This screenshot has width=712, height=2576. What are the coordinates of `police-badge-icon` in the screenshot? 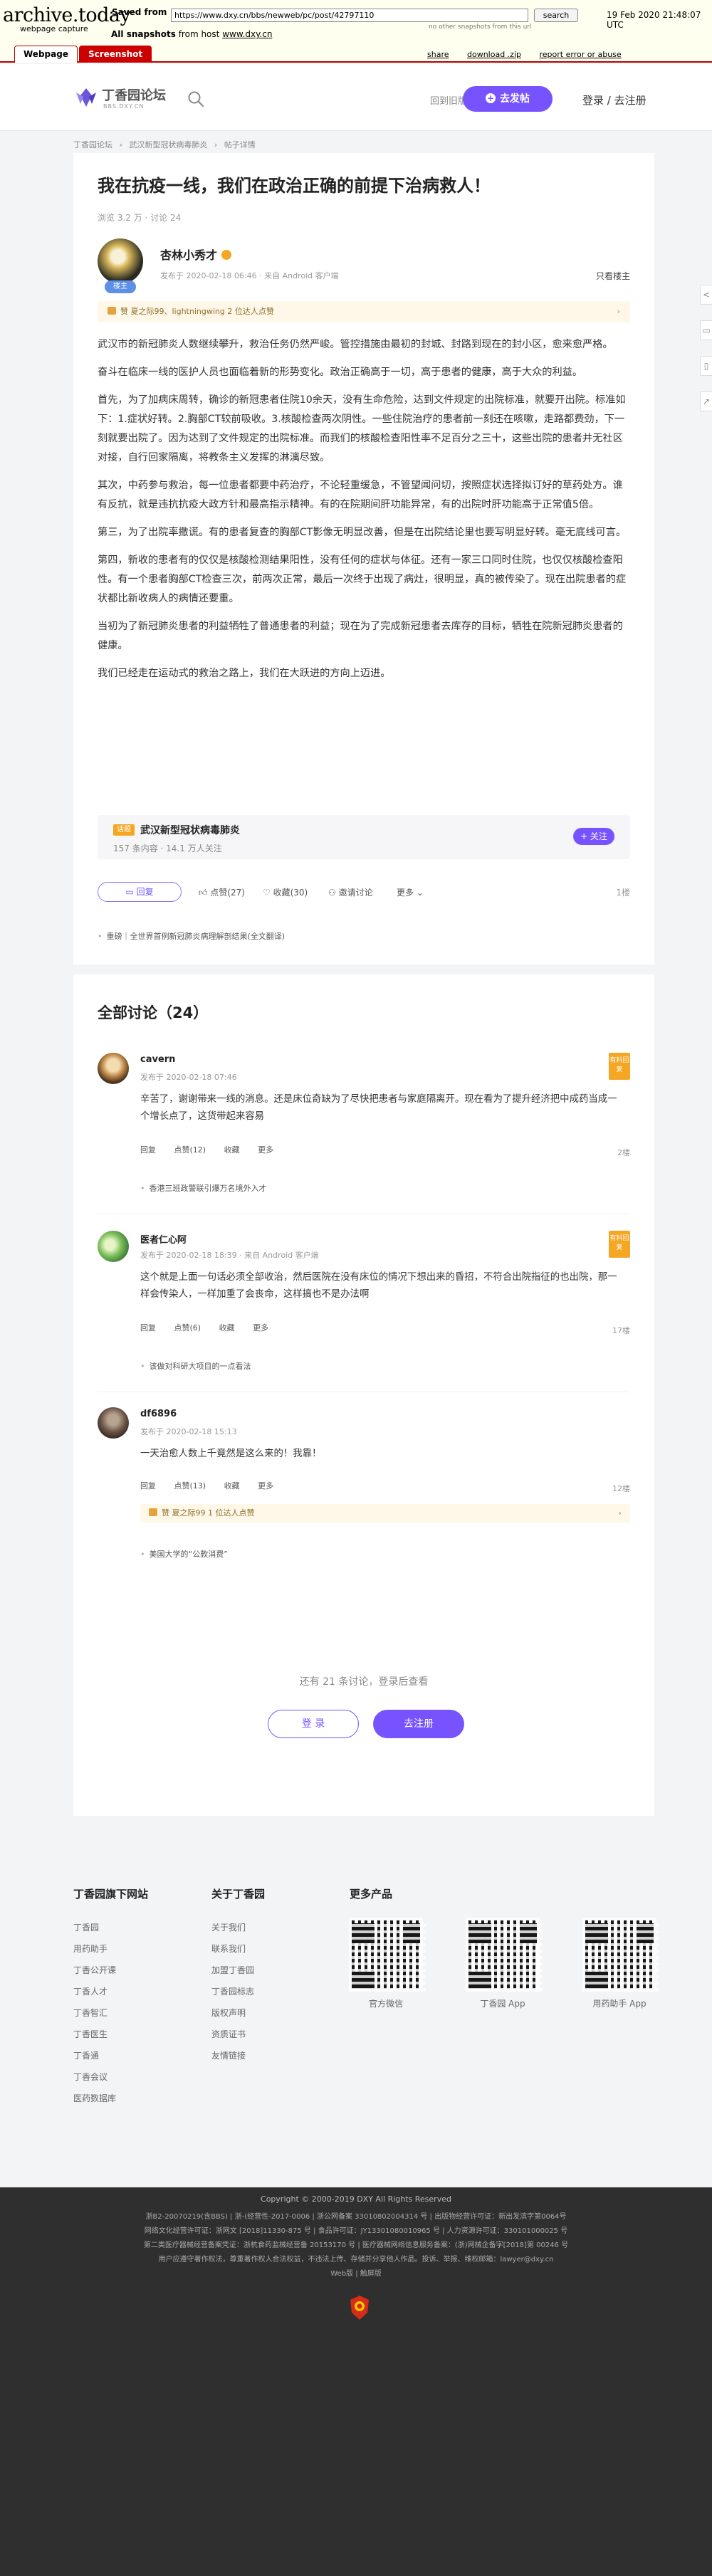 It's located at (359, 2307).